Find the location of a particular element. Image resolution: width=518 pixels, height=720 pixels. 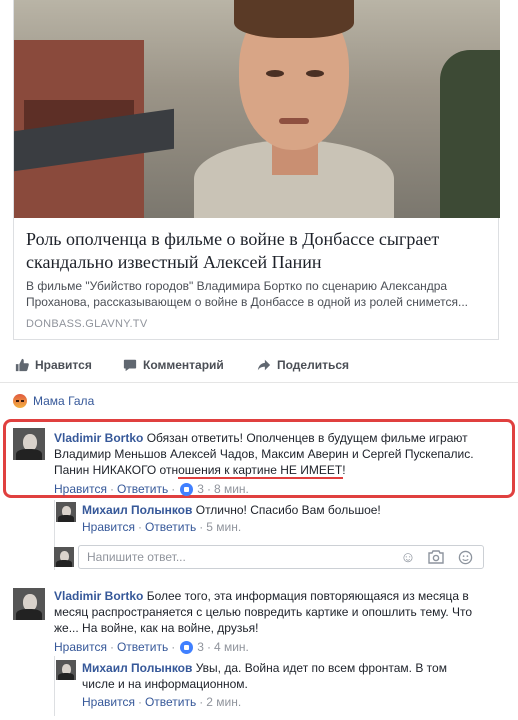

reply-meta: Нравится · Ответить · 2 мин. is located at coordinates (161, 702).